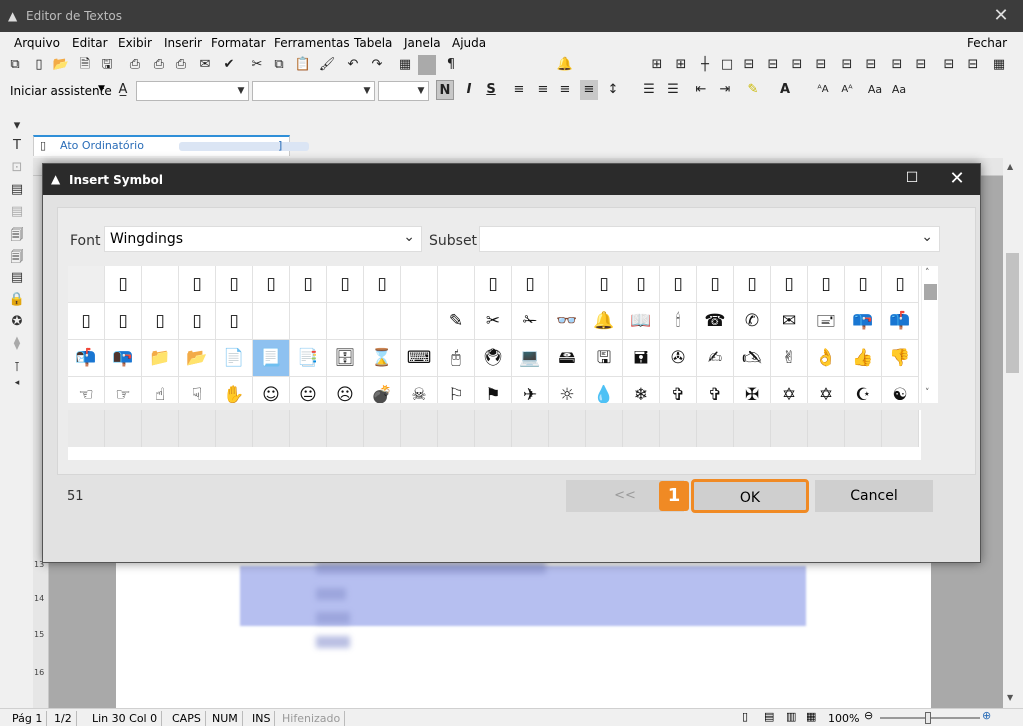 This screenshot has width=1023, height=726. Describe the element at coordinates (847, 65) in the screenshot. I see `table-split-icon: ⊟` at that location.